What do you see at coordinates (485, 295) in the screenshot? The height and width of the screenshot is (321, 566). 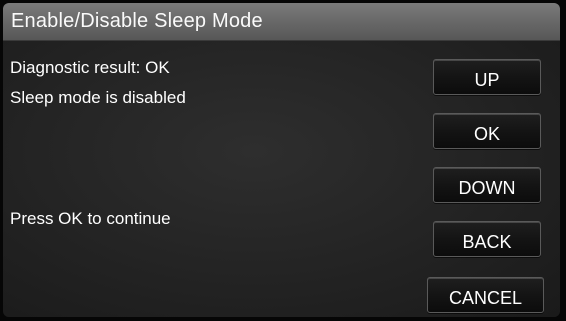 I see `cancel-button: CANCEL` at bounding box center [485, 295].